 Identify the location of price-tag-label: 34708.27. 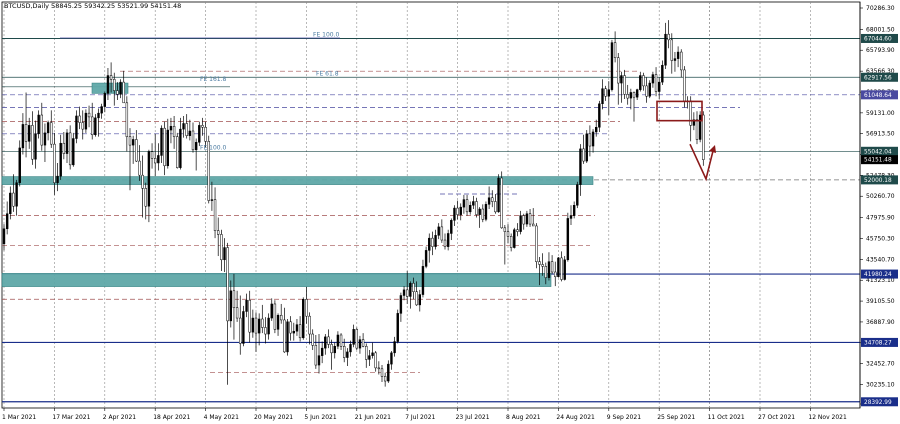
(878, 343).